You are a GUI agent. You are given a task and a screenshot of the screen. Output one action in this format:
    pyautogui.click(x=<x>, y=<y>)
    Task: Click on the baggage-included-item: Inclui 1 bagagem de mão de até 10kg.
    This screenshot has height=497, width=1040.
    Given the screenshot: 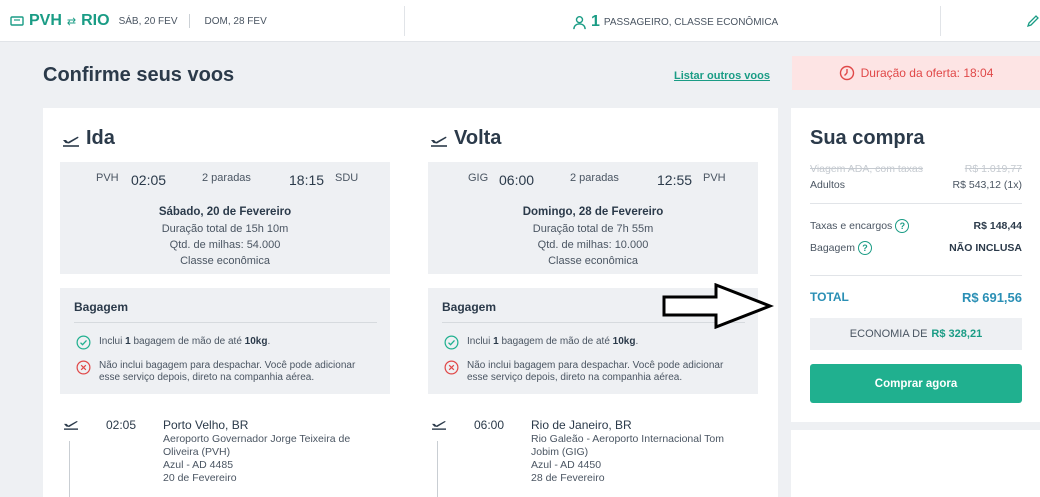 What is the action you would take?
    pyautogui.click(x=227, y=342)
    